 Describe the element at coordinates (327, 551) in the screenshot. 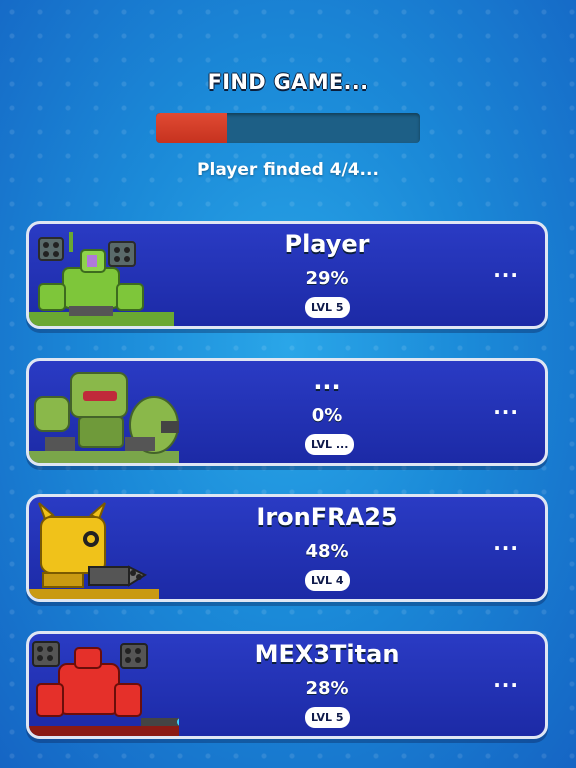

I see `player-load-percent: 48%` at that location.